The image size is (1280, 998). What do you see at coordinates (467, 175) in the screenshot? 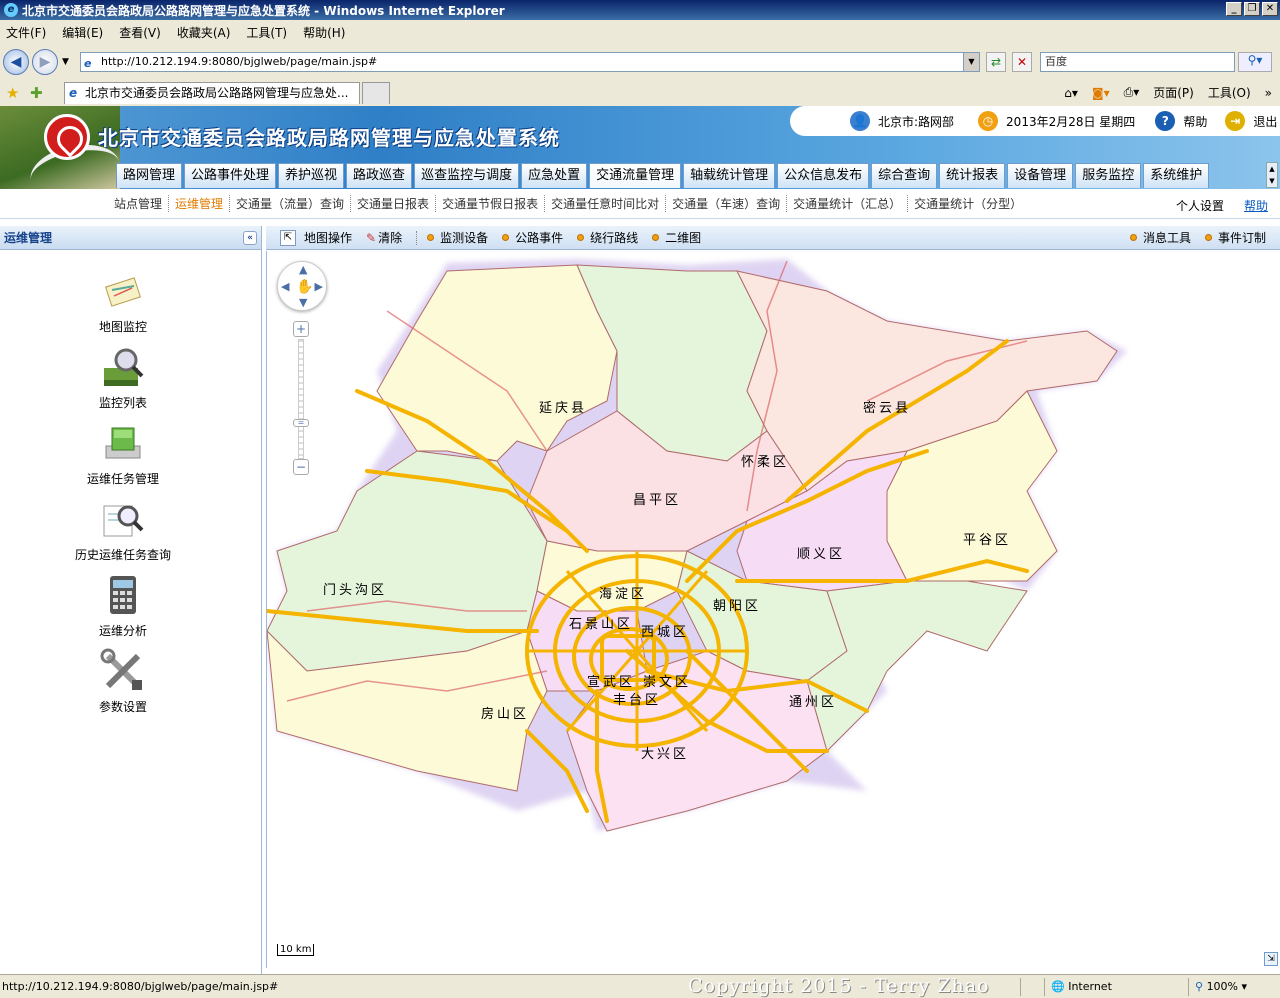
I see `nav-tab-4: 巡查监控与调度` at bounding box center [467, 175].